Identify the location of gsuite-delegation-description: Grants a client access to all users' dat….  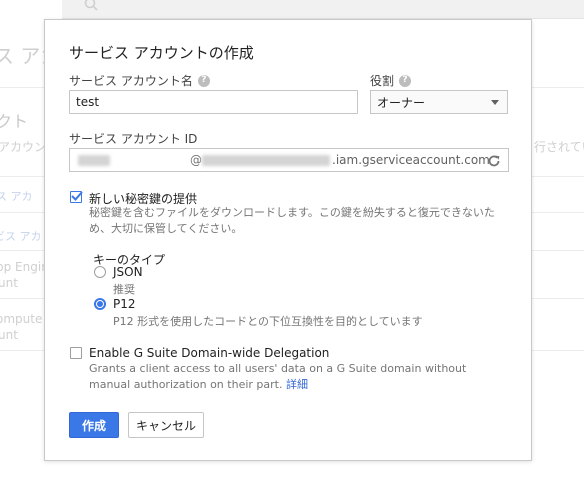
(299, 377).